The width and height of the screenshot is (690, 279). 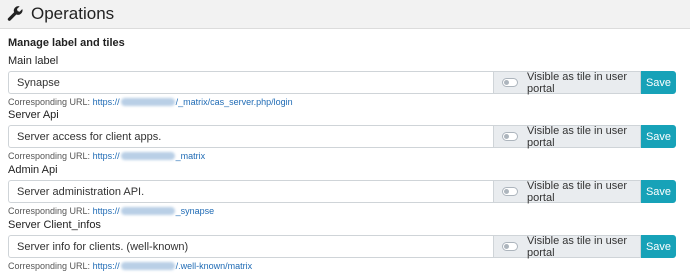 I want to click on corresponding-url: Corresponding URL: https://_matrix, so click(x=342, y=156).